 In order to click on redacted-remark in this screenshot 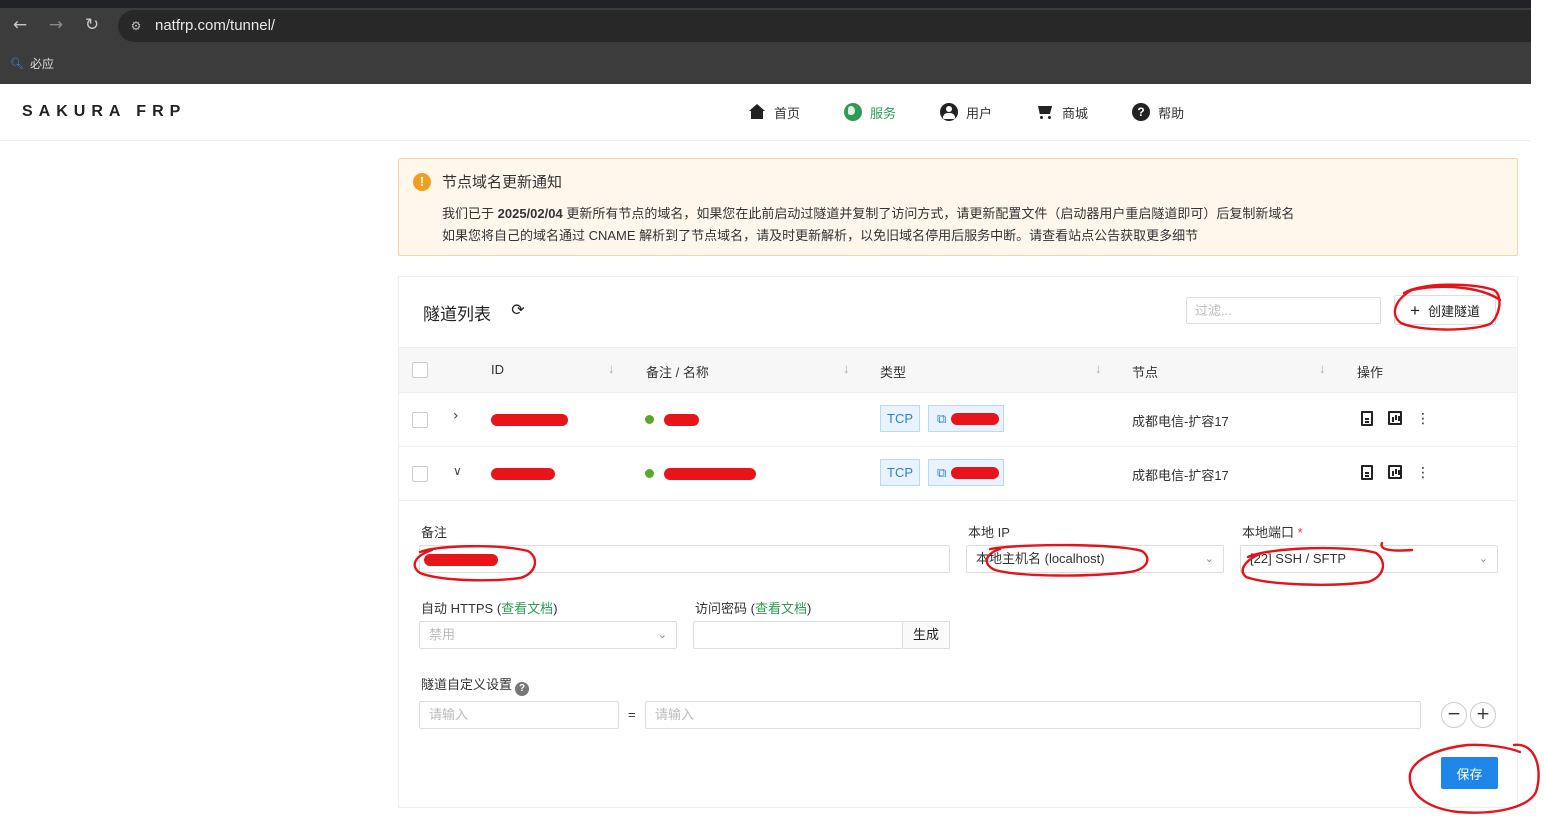, I will do `click(461, 560)`.